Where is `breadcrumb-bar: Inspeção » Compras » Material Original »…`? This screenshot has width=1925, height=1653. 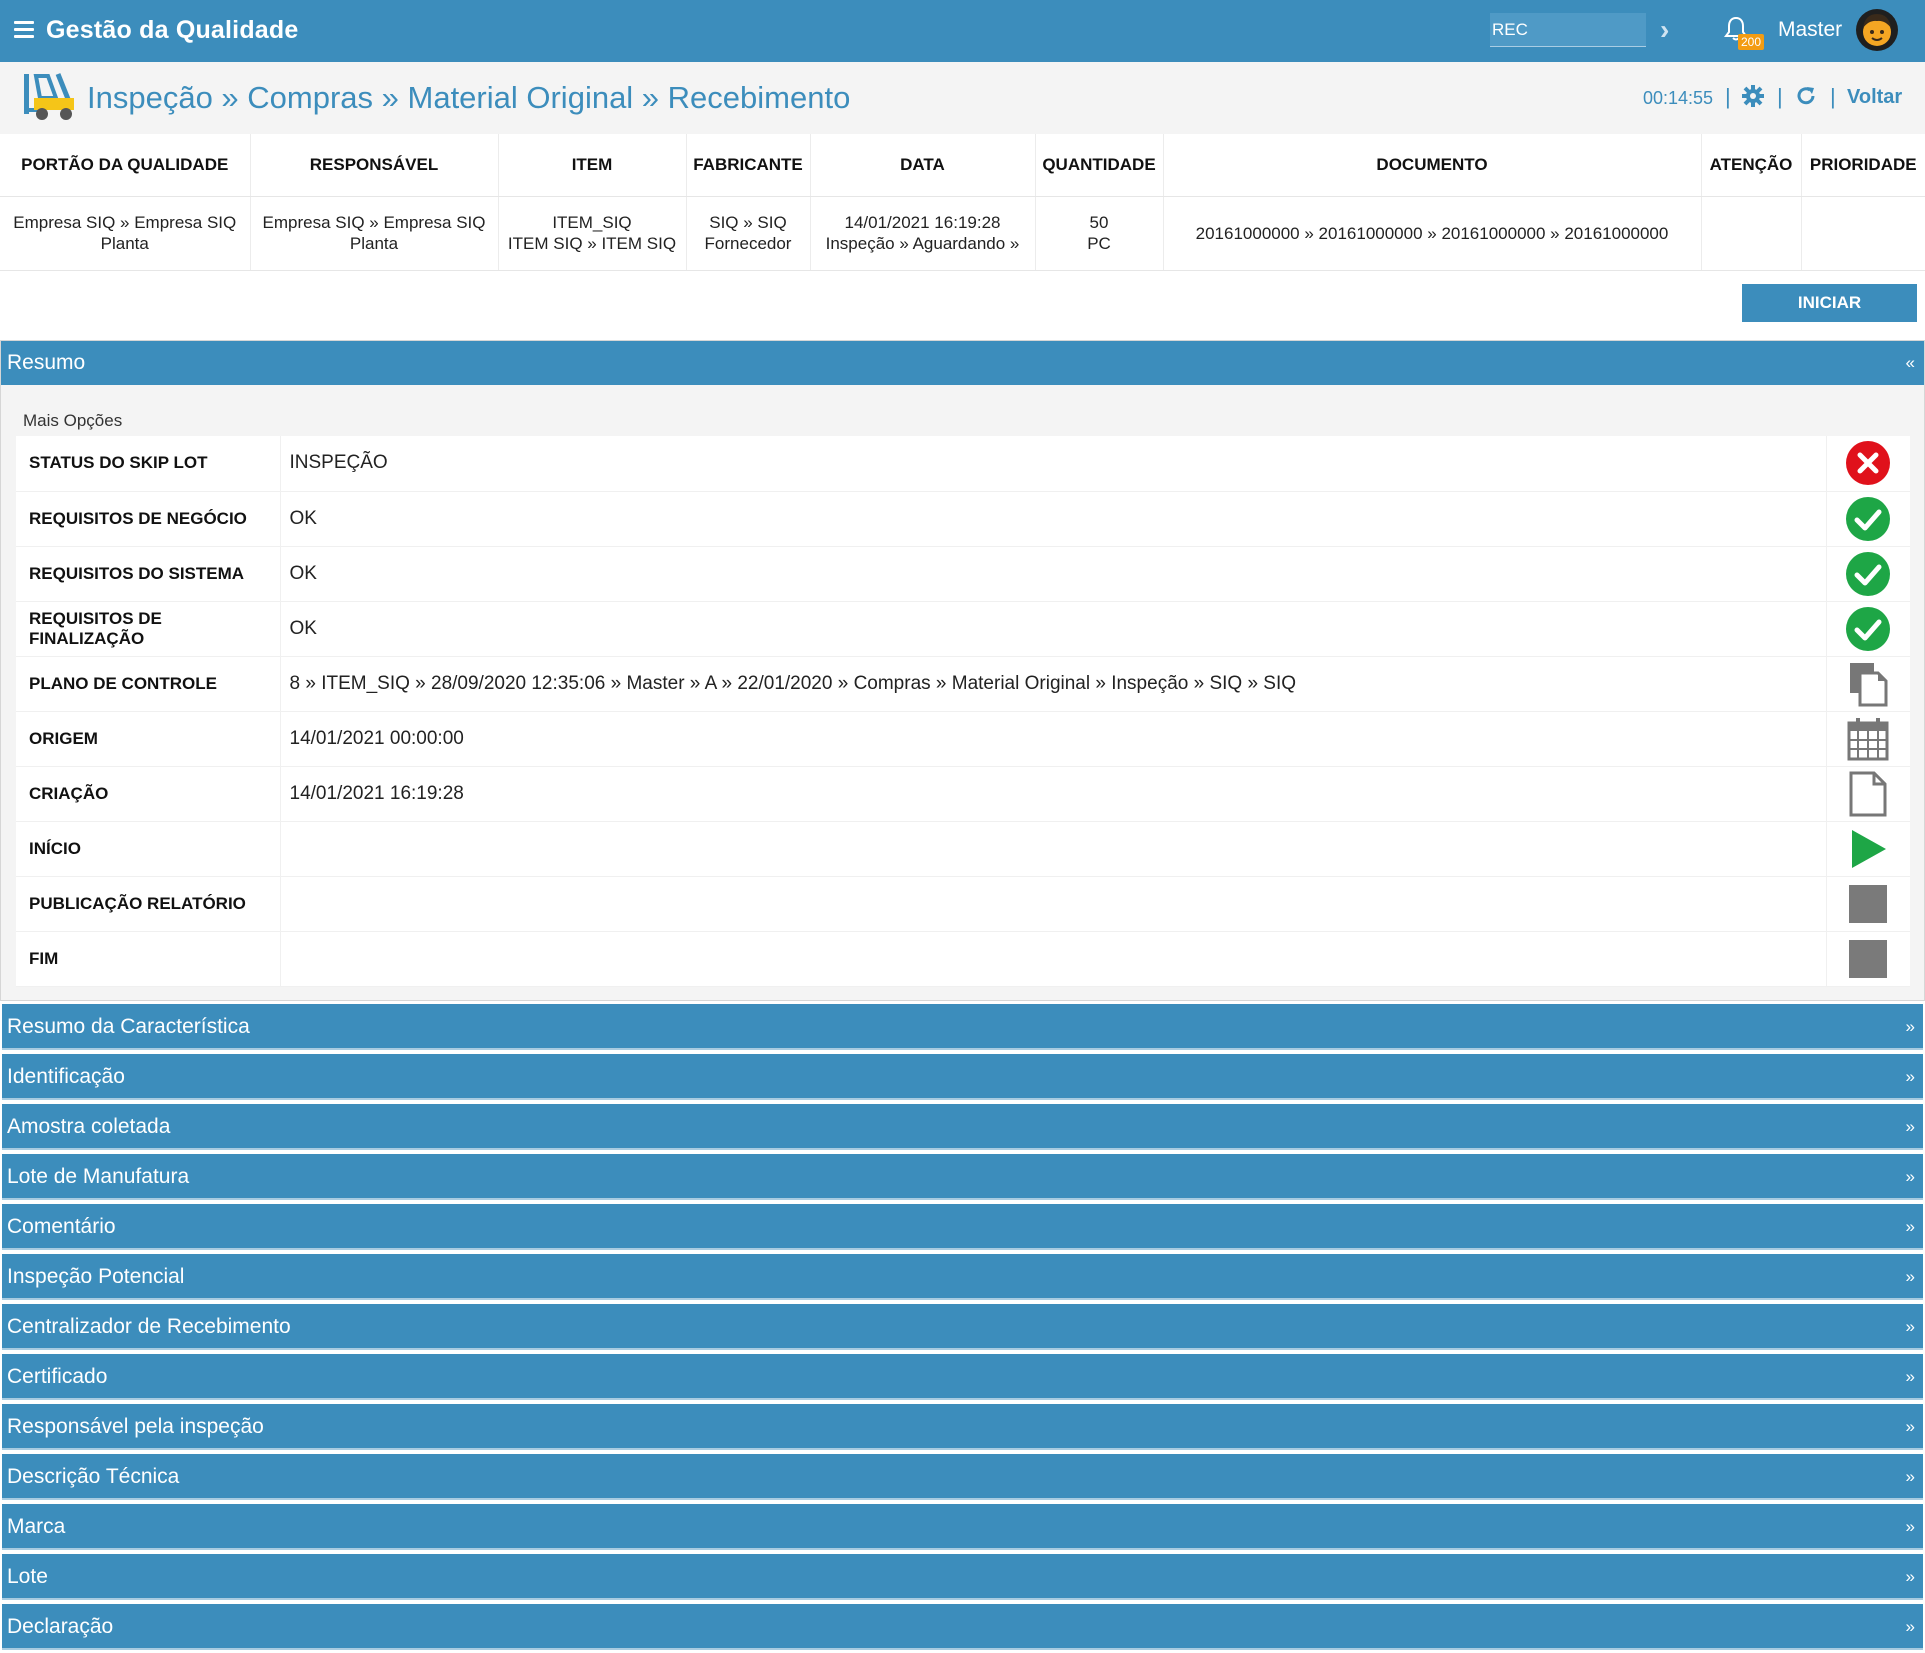 breadcrumb-bar: Inspeção » Compras » Material Original »… is located at coordinates (962, 98).